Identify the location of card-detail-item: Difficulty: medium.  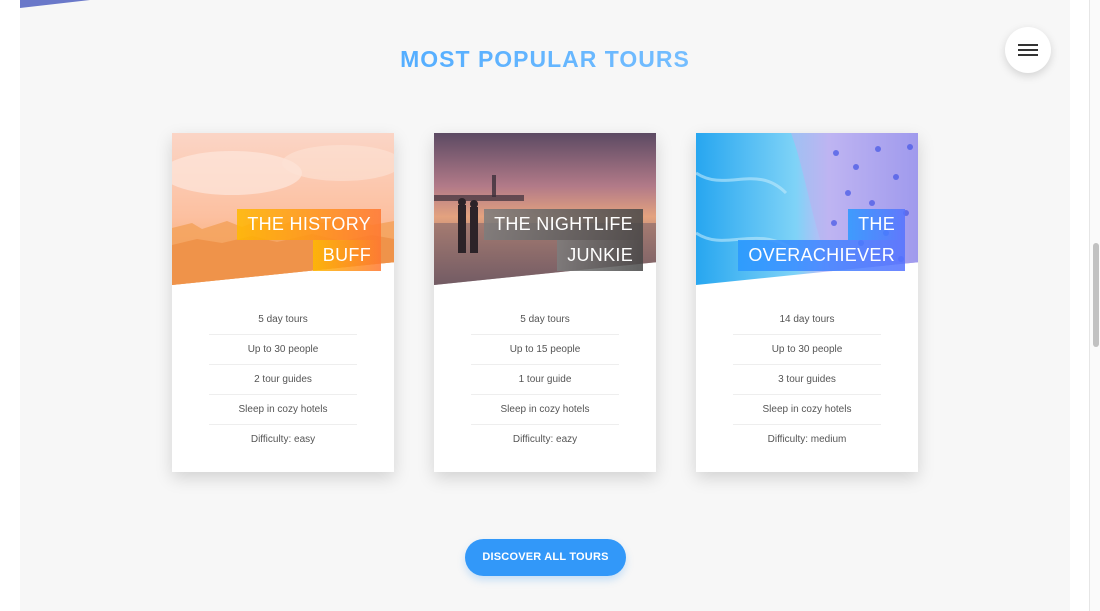
(807, 439).